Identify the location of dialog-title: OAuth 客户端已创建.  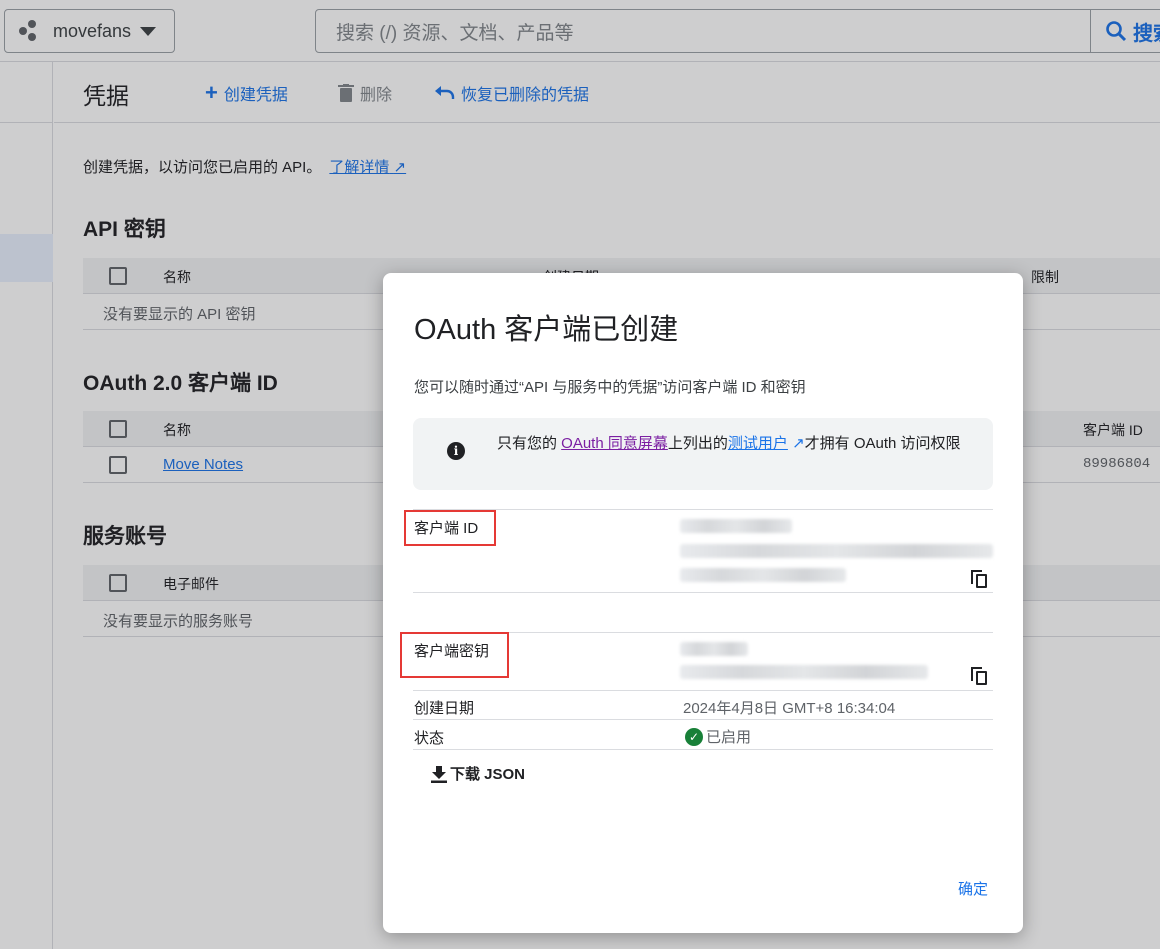
(546, 330).